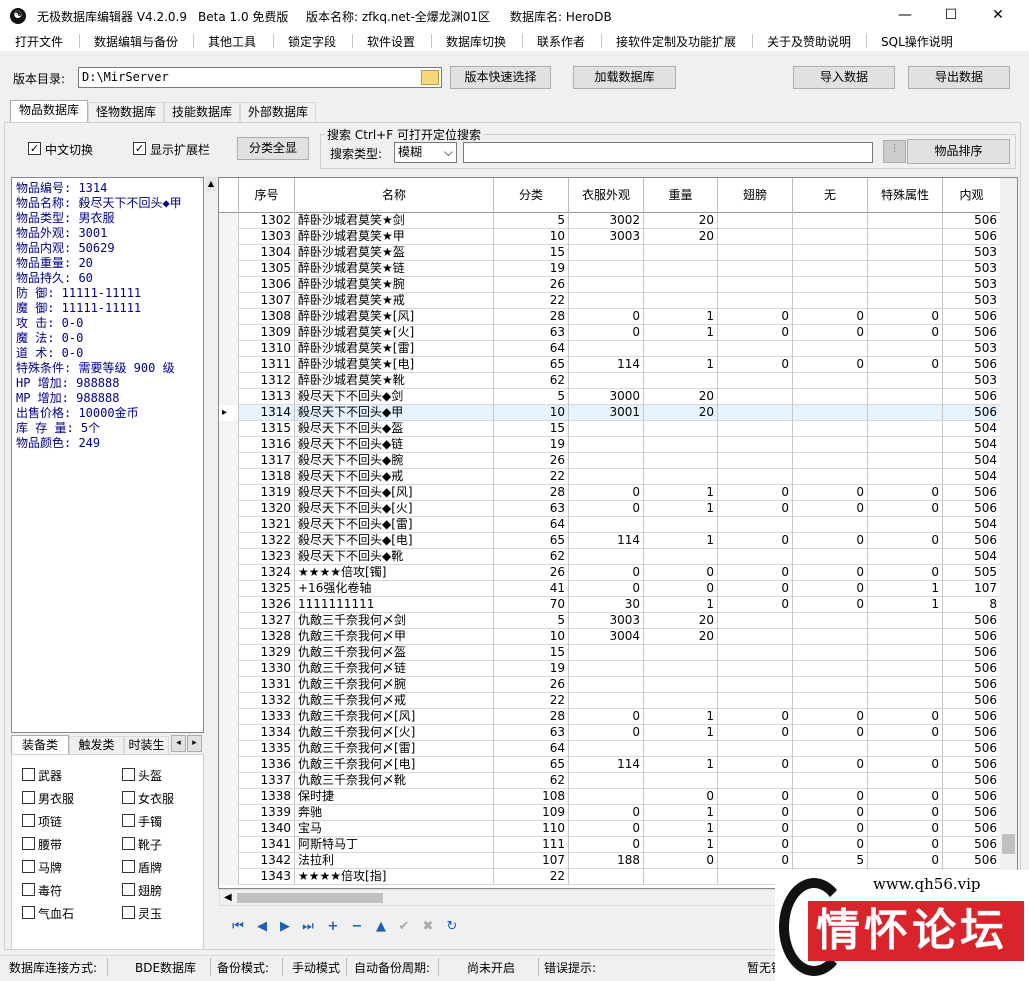 Image resolution: width=1029 pixels, height=981 pixels. What do you see at coordinates (267, 333) in the screenshot?
I see `table-cell: 1309` at bounding box center [267, 333].